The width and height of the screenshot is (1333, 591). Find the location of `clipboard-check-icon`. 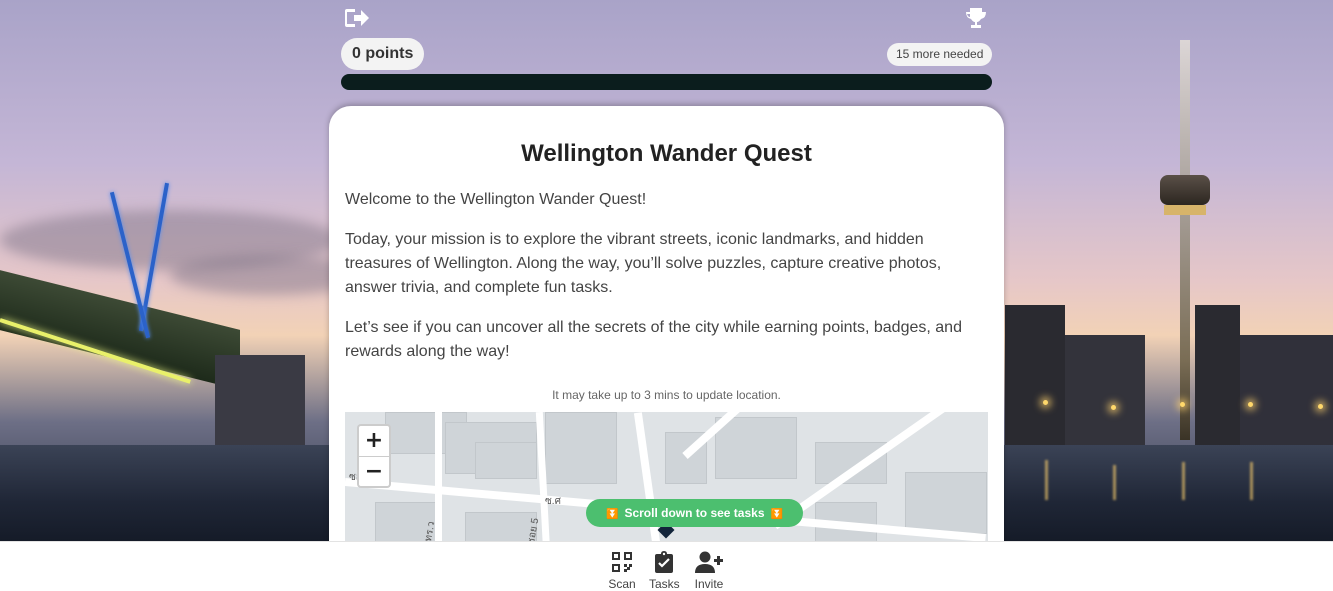

clipboard-check-icon is located at coordinates (664, 562).